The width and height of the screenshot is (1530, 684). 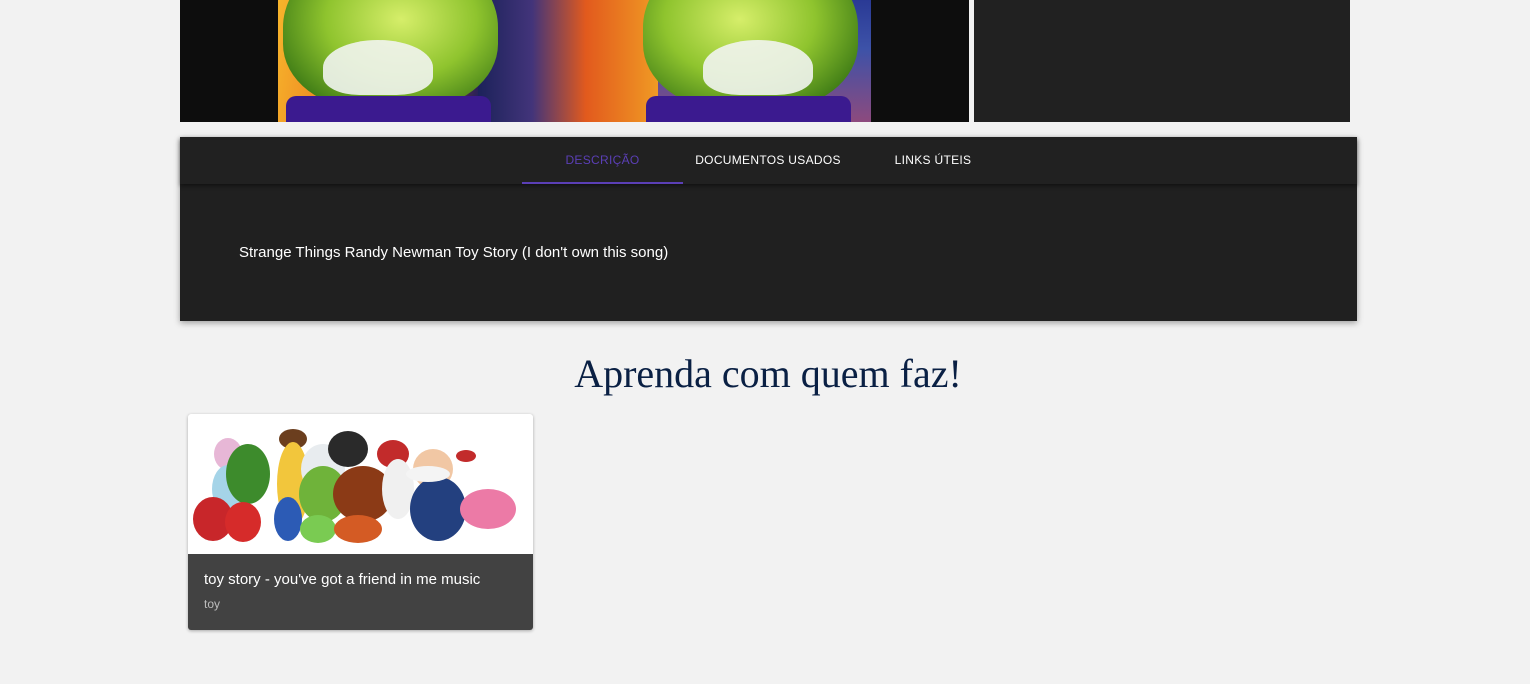 I want to click on side-panel, so click(x=1162, y=61).